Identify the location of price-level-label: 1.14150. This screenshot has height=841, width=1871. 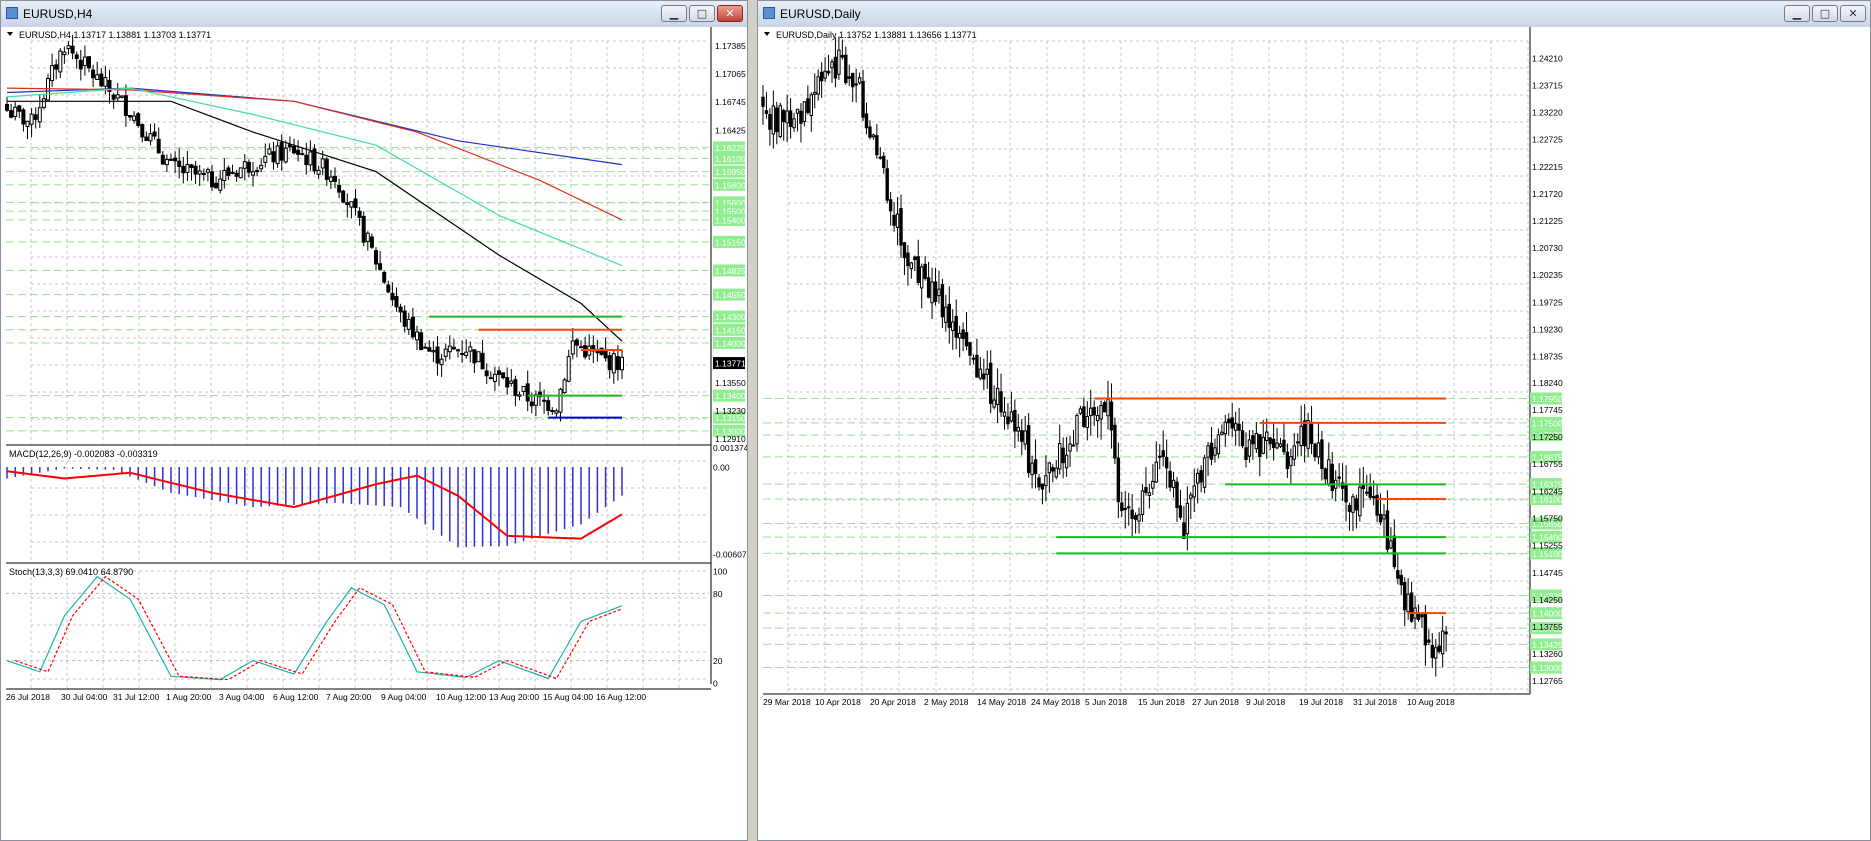
(730, 330).